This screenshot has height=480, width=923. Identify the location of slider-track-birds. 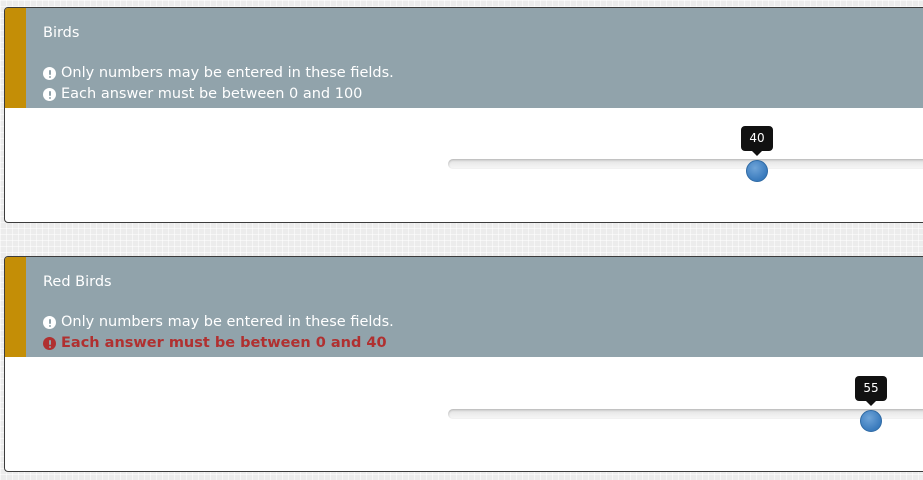
(685, 164).